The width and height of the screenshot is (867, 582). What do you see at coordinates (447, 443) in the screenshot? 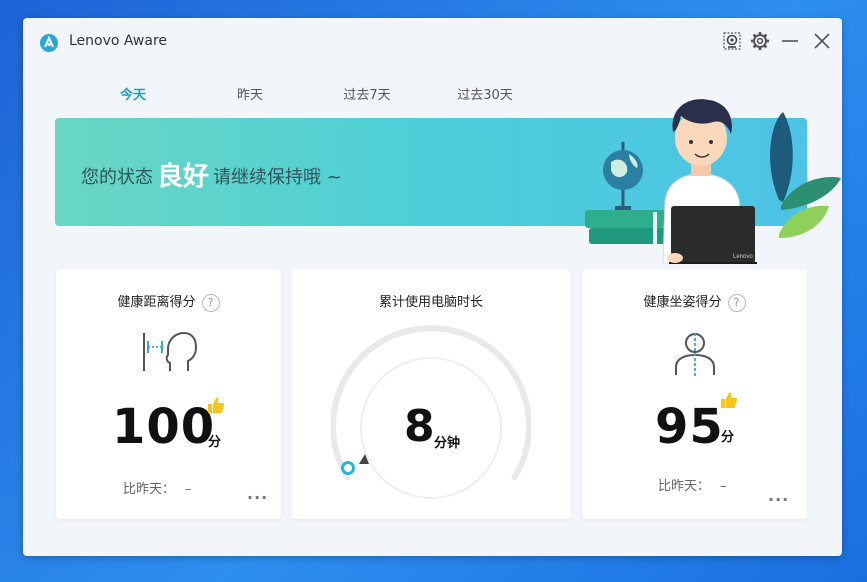
I see `usage-time-unit: 分钟` at bounding box center [447, 443].